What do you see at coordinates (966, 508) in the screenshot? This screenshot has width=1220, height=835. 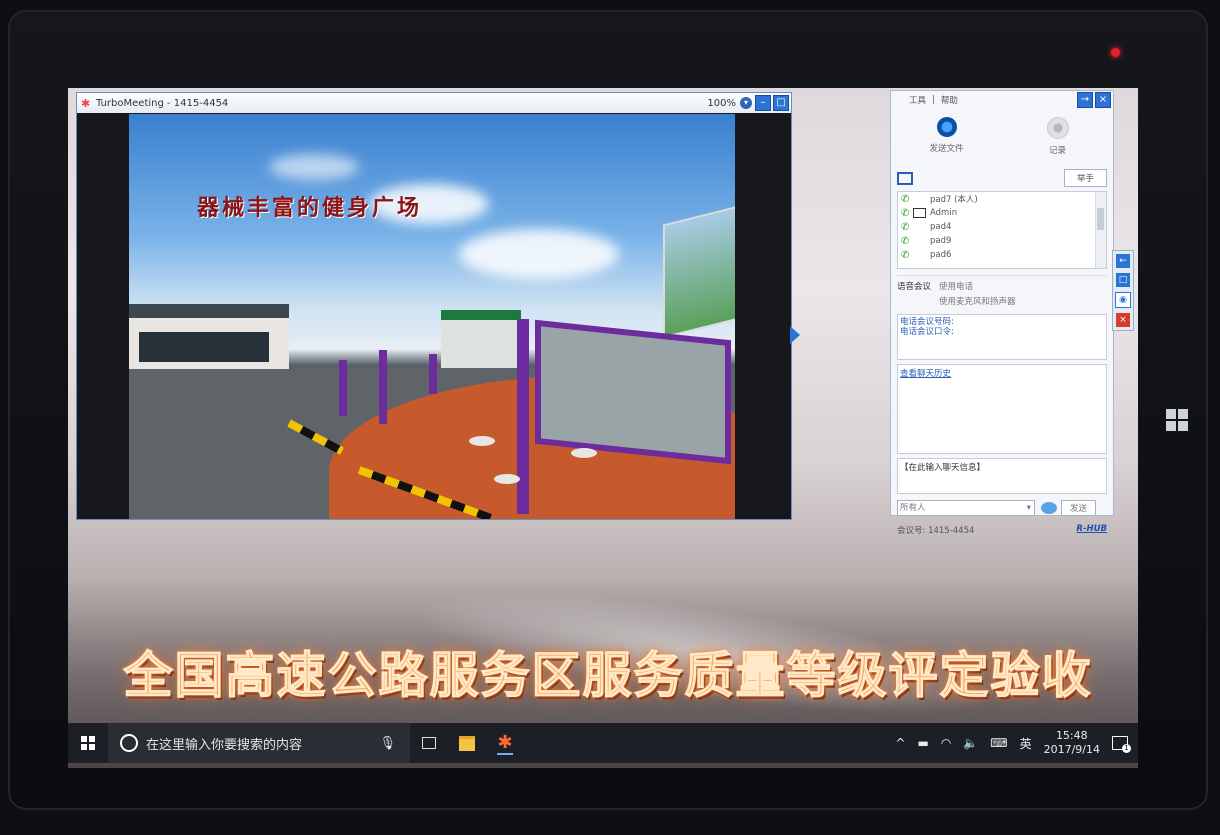 I see `recipient-select: 所有人 ▾` at bounding box center [966, 508].